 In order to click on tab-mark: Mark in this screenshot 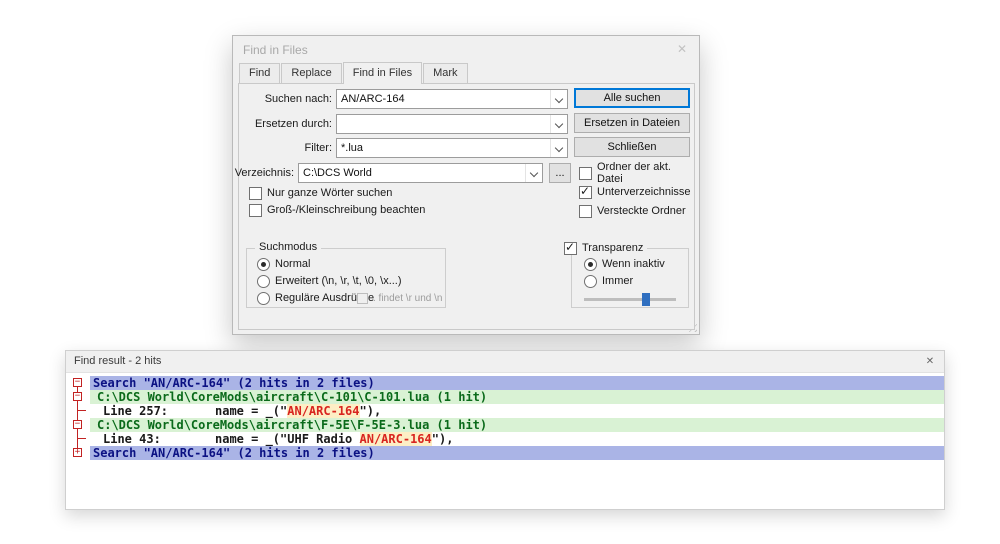, I will do `click(445, 73)`.